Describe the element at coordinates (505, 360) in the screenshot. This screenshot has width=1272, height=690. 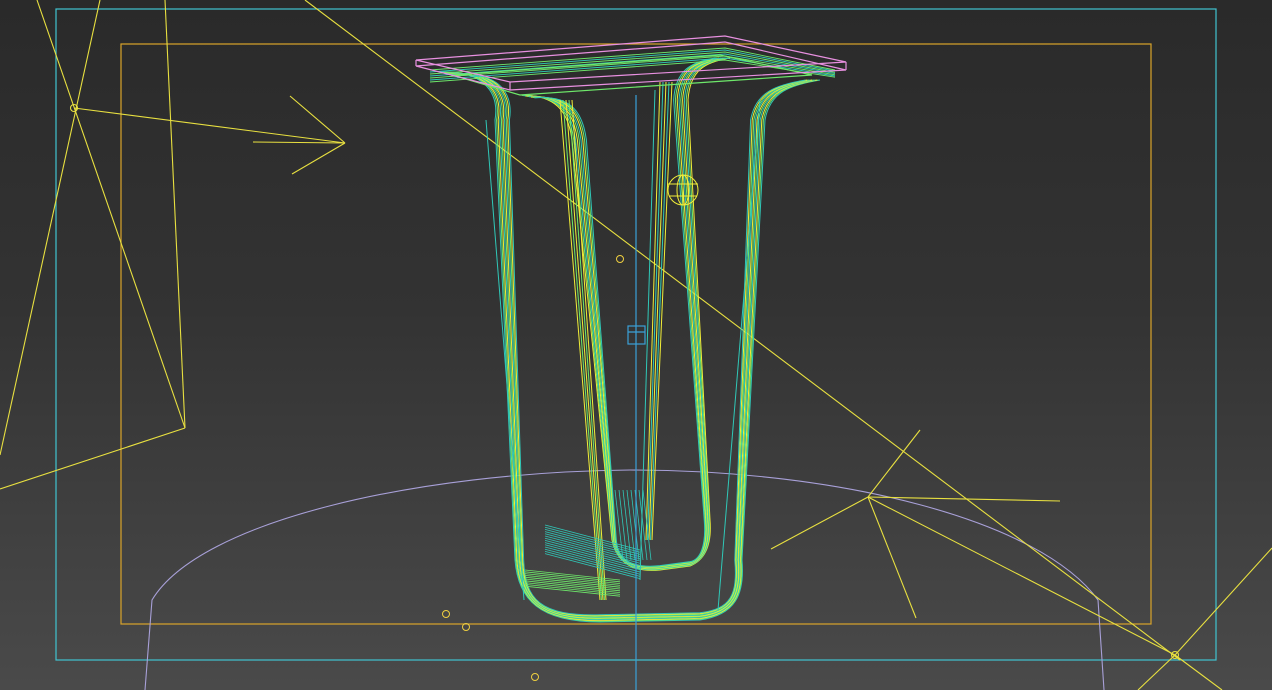
I see `chair-guide-line` at that location.